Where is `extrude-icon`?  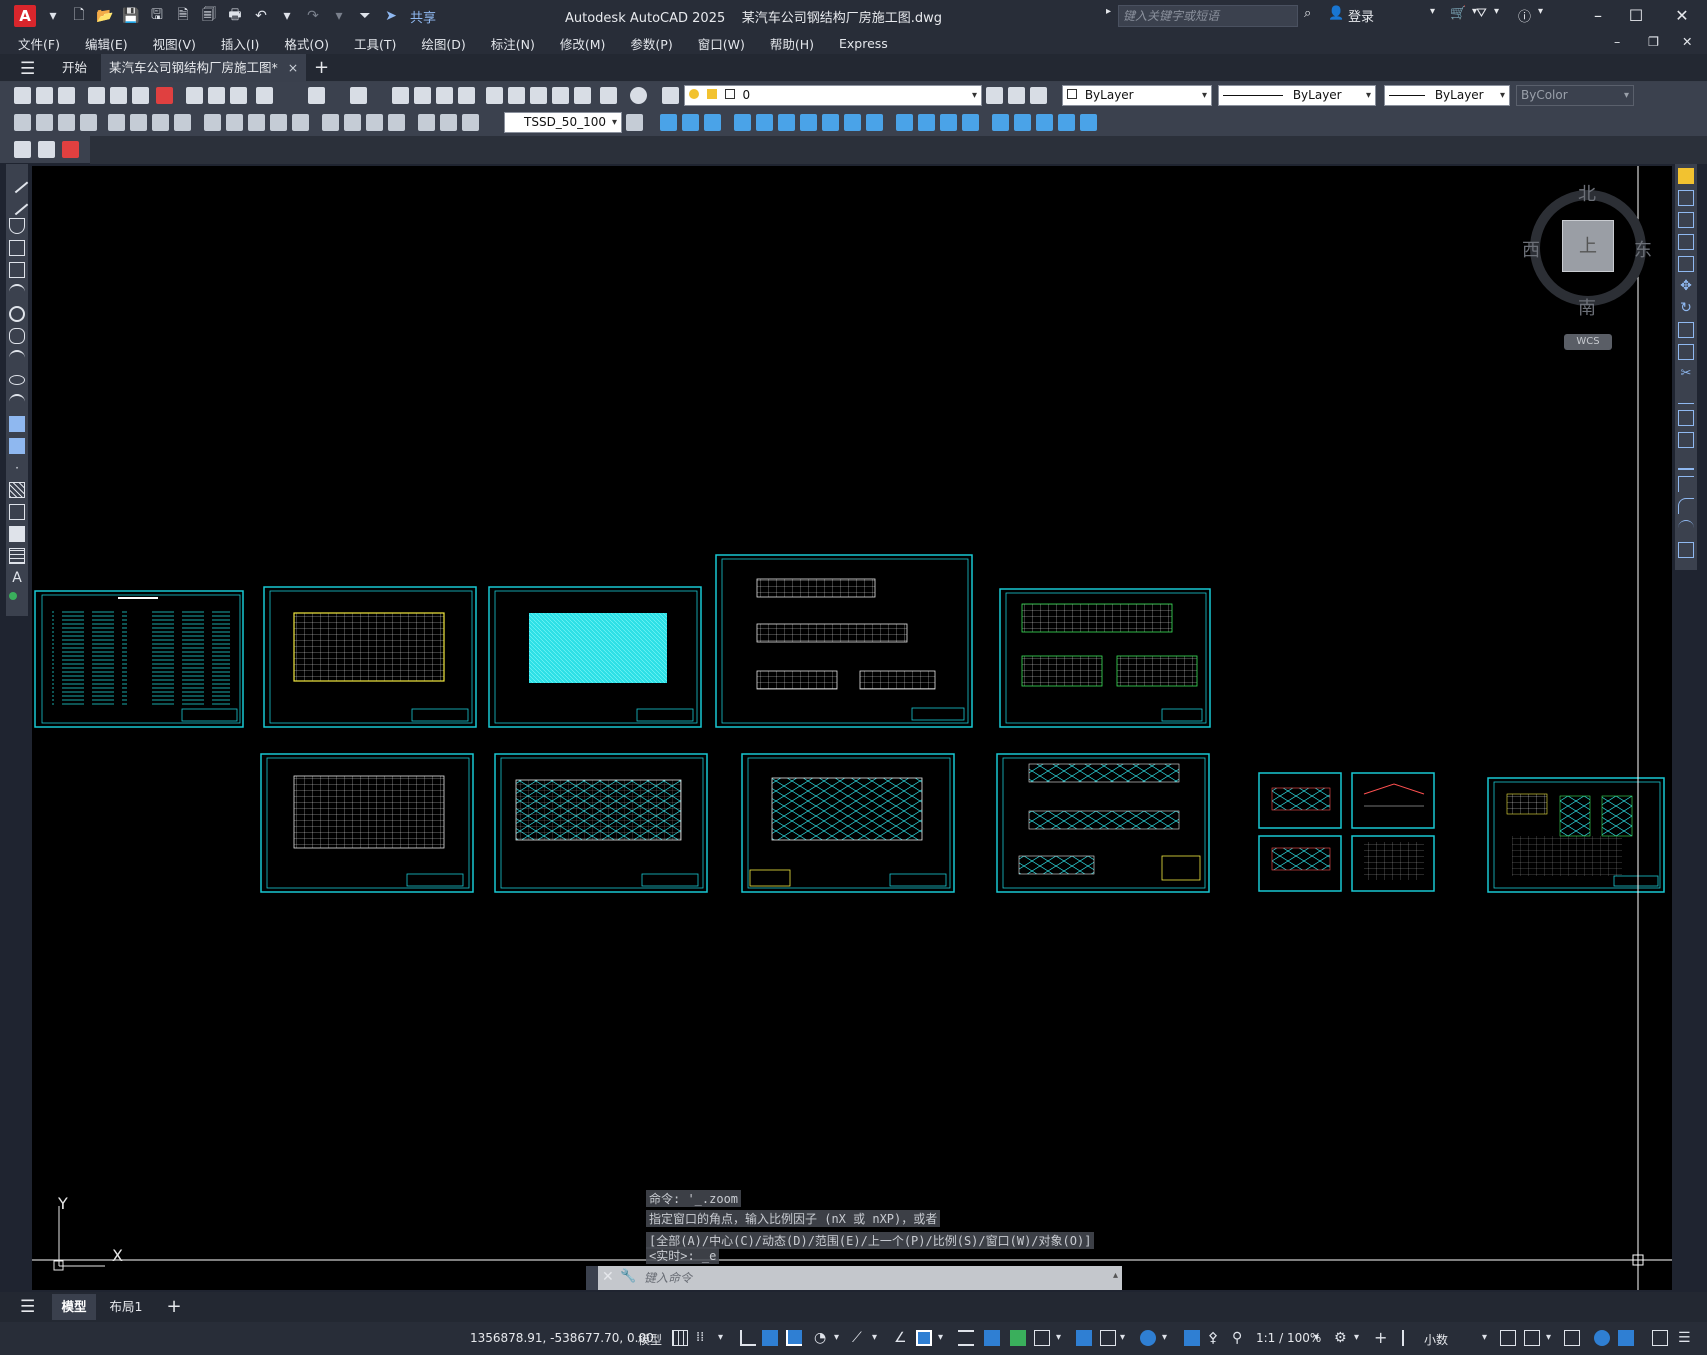
extrude-icon is located at coordinates (742, 122).